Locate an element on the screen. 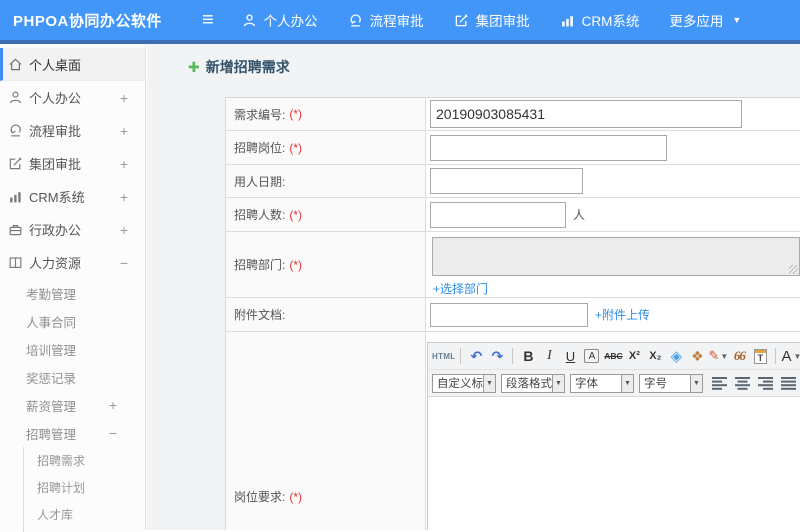 The height and width of the screenshot is (532, 800). nav-label: 流程审批 is located at coordinates (396, 21).